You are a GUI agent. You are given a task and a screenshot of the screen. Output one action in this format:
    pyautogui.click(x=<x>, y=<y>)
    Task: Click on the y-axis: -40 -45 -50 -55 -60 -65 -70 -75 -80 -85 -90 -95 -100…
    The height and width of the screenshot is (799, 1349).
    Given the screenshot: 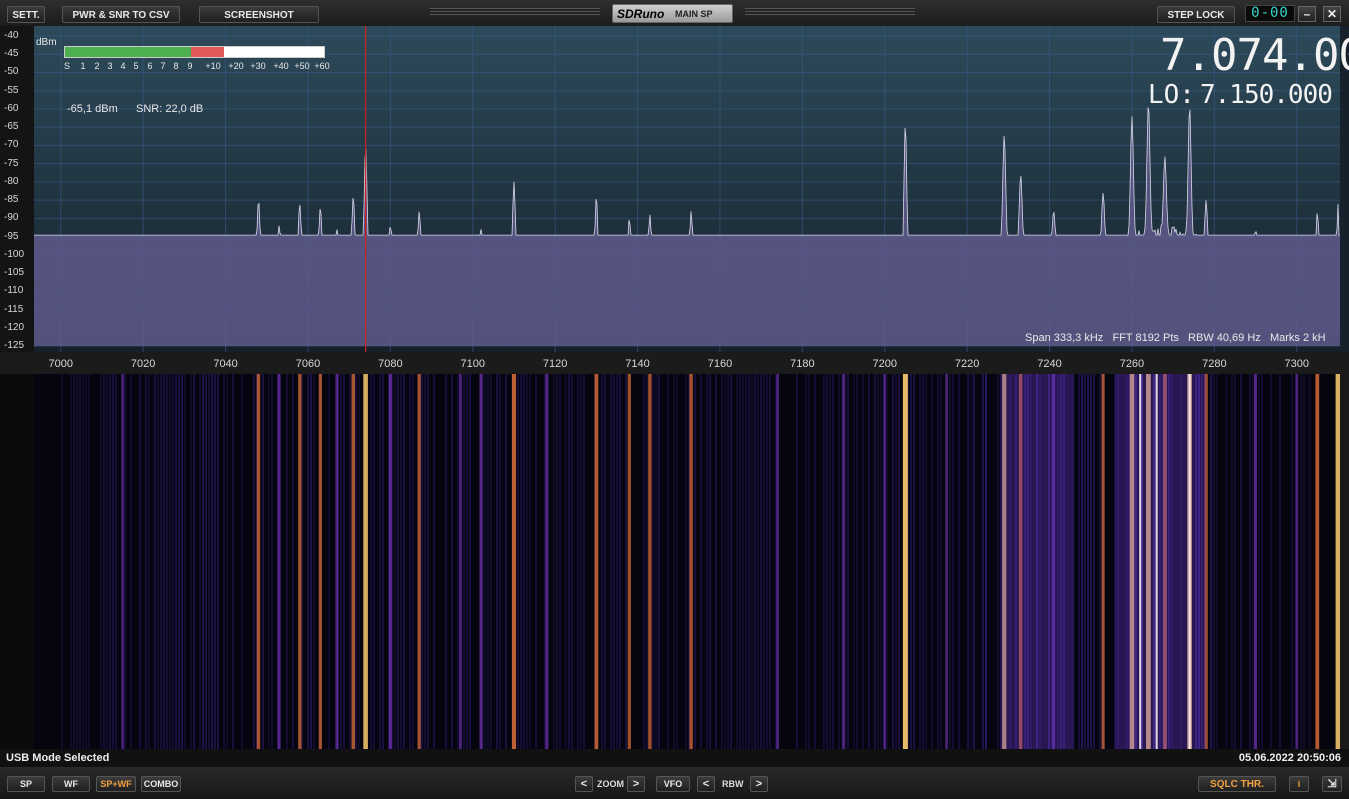 What is the action you would take?
    pyautogui.click(x=17, y=189)
    